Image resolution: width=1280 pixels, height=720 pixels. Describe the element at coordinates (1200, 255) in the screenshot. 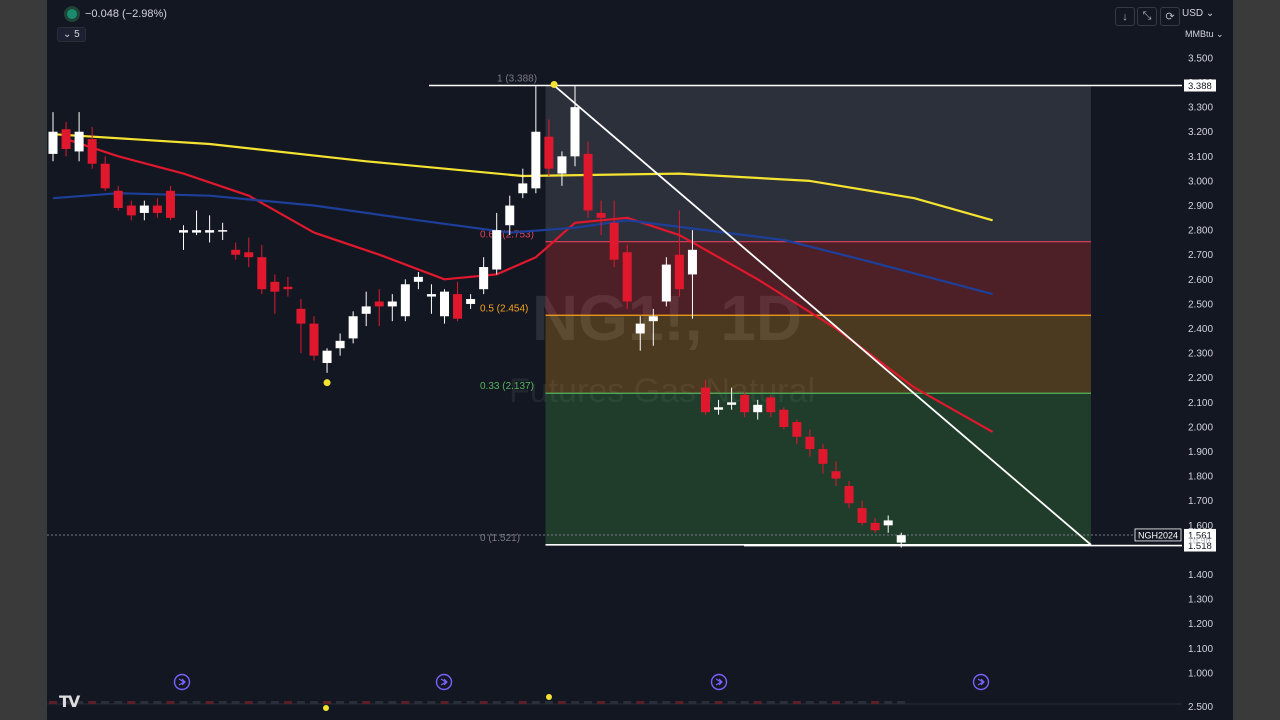

I see `price-tick-label: 2.700` at that location.